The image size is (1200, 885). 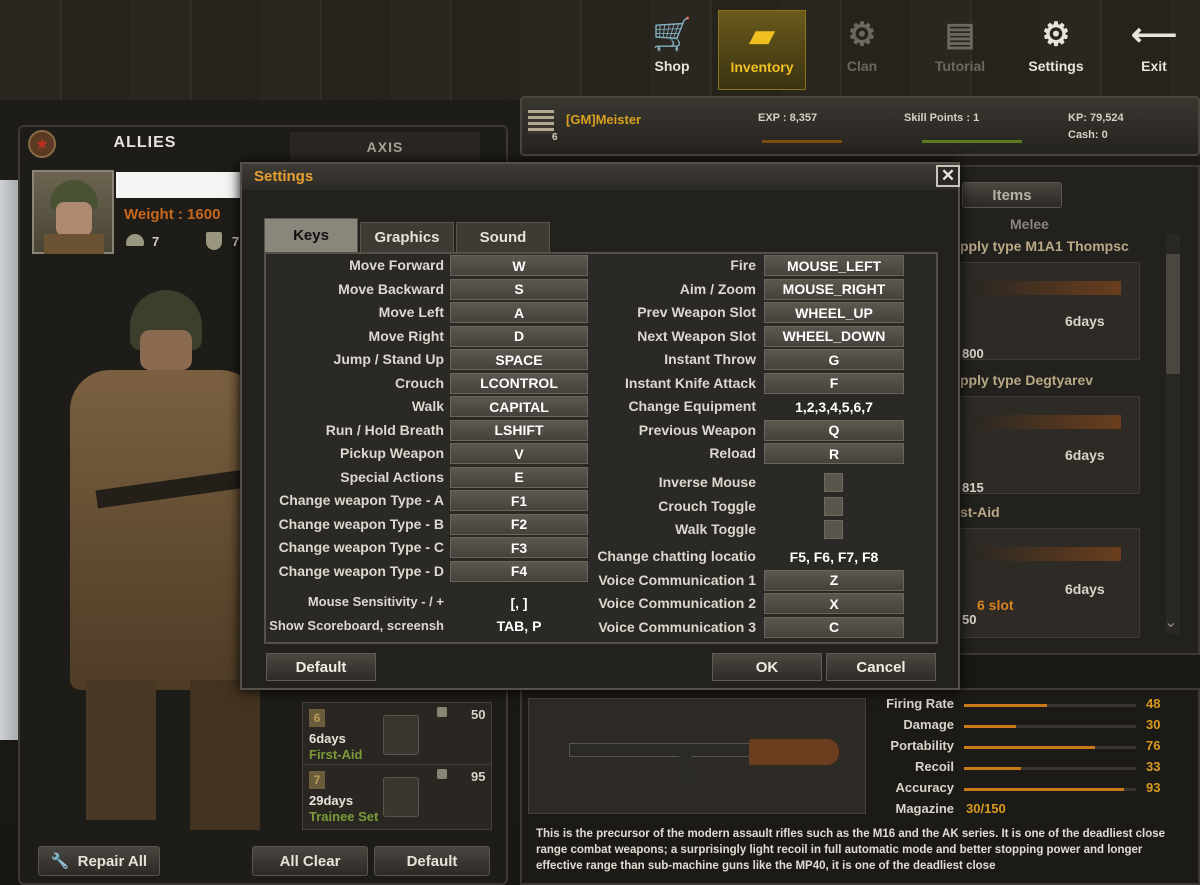 What do you see at coordinates (503, 237) in the screenshot?
I see `tab-sound: Sound` at bounding box center [503, 237].